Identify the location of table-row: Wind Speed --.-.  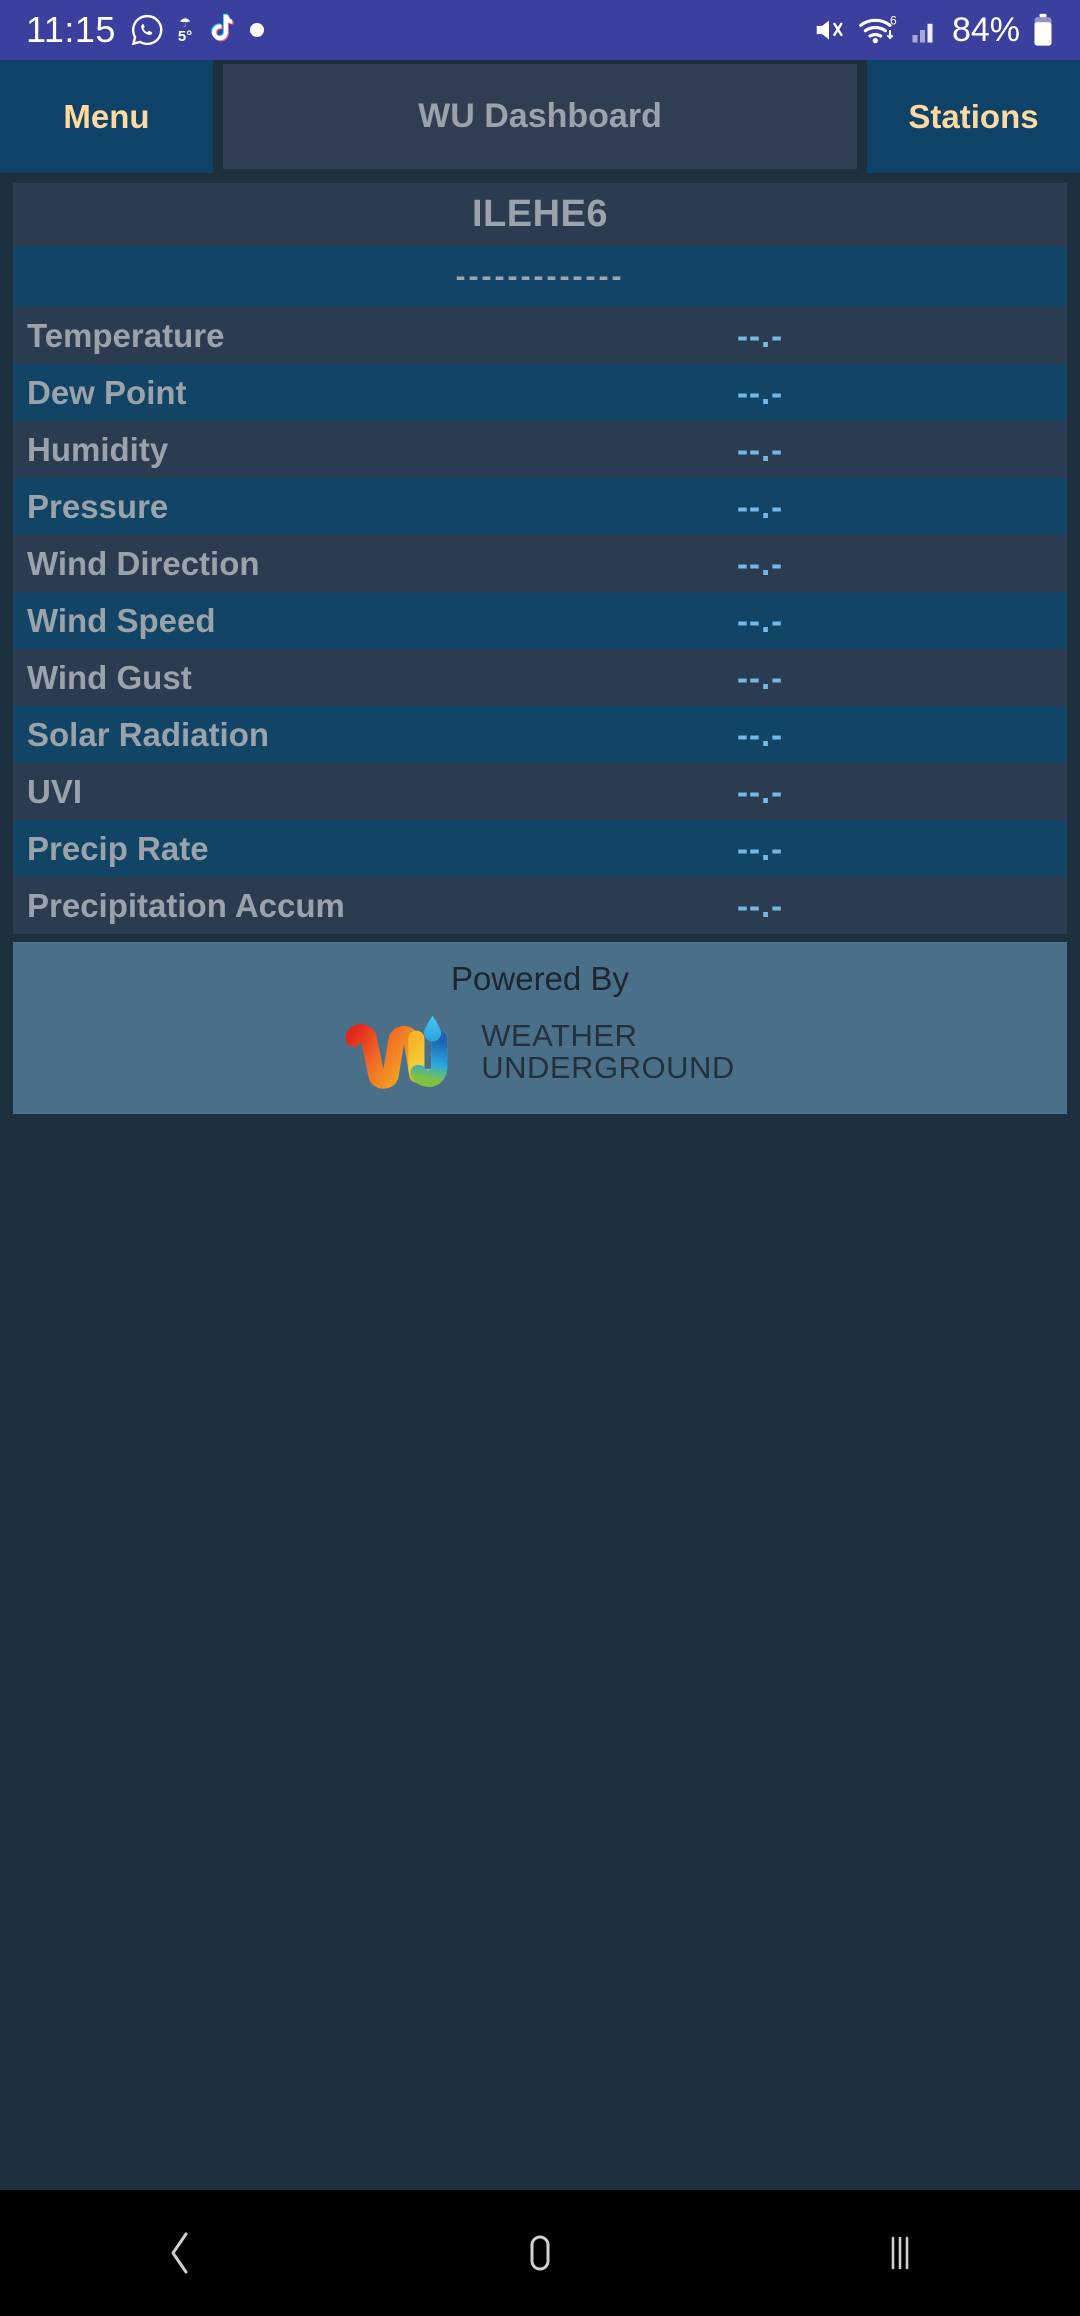
(540, 620).